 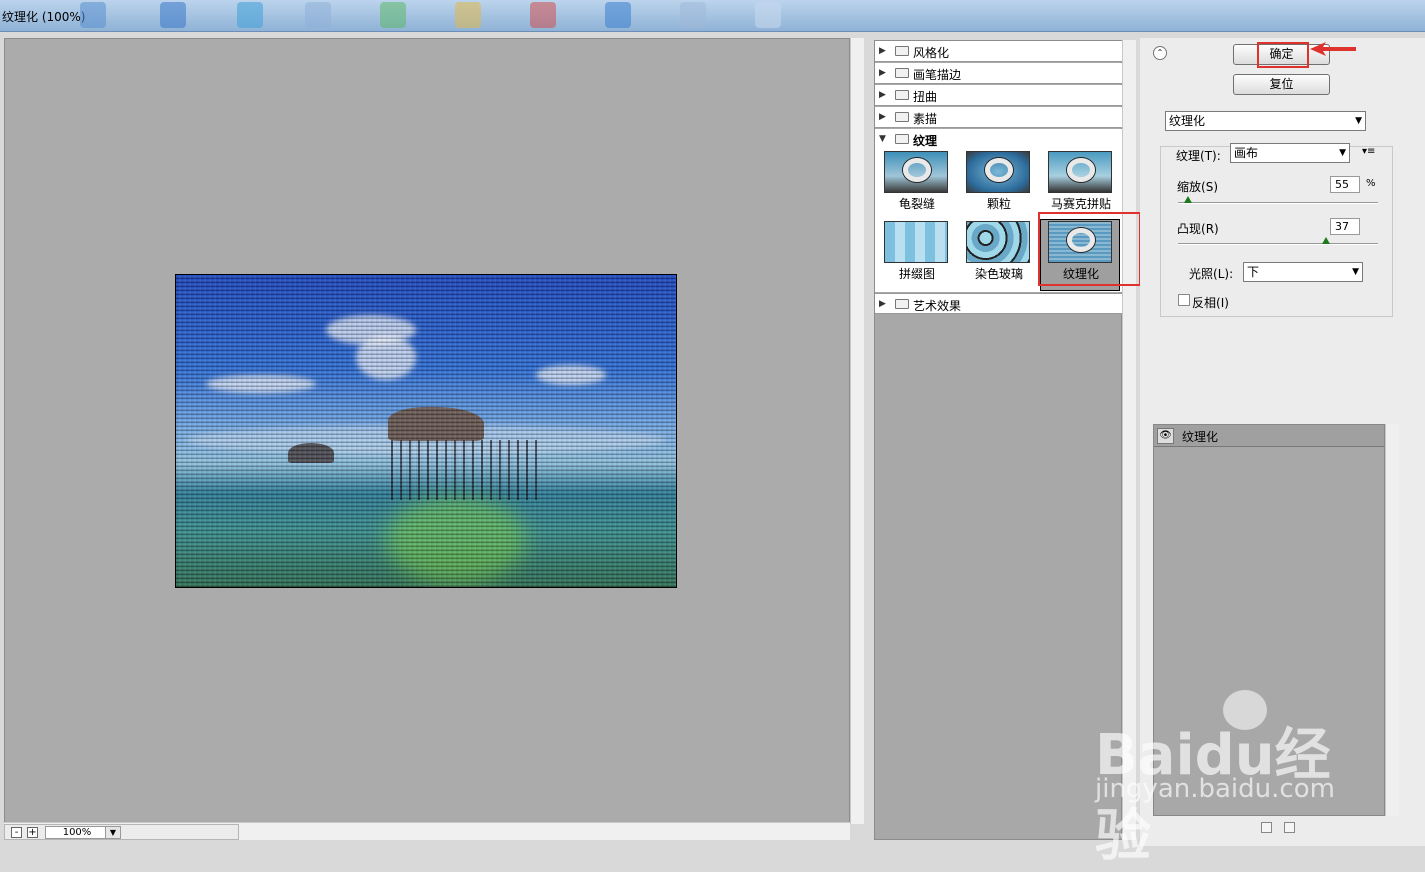 What do you see at coordinates (1246, 153) in the screenshot?
I see `texture-select-value: 画布` at bounding box center [1246, 153].